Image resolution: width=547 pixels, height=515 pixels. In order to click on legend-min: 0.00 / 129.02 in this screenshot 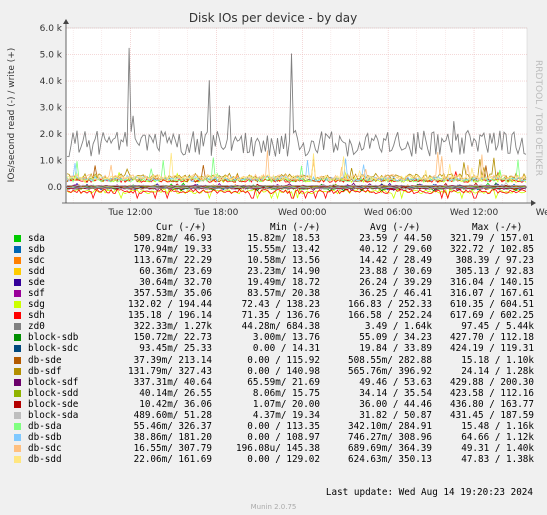, I will do `click(283, 459)`.